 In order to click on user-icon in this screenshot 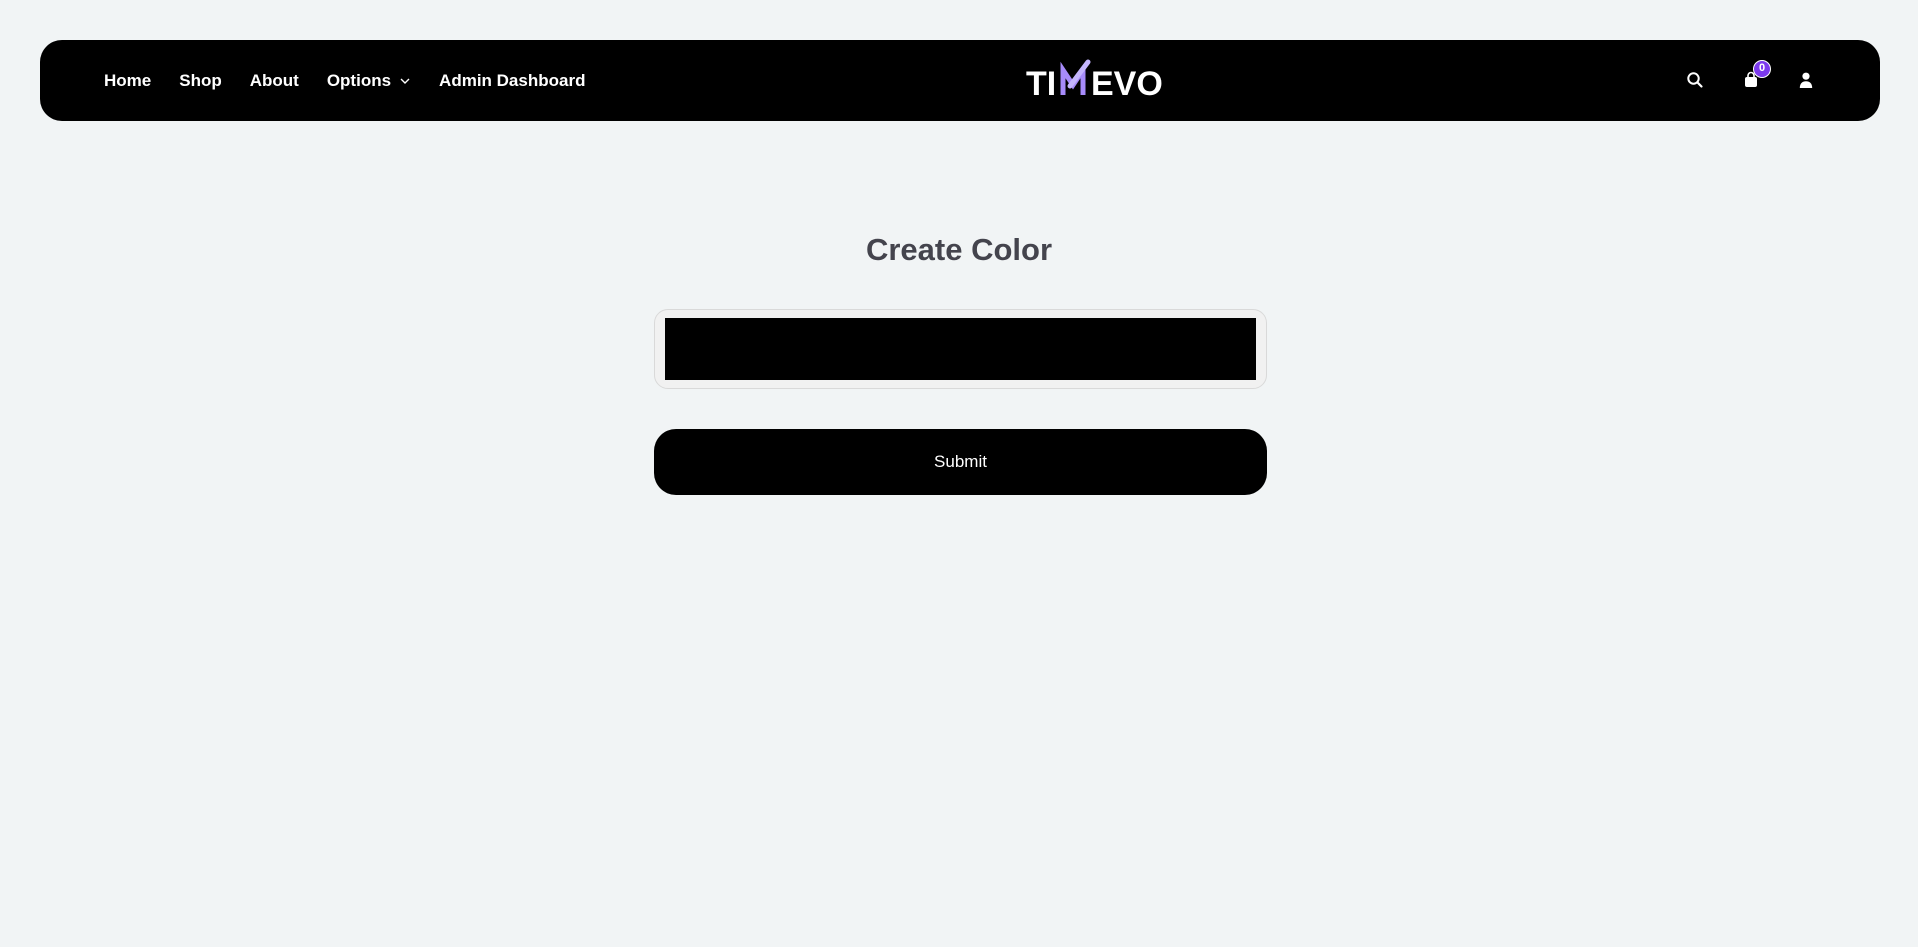, I will do `click(1806, 80)`.